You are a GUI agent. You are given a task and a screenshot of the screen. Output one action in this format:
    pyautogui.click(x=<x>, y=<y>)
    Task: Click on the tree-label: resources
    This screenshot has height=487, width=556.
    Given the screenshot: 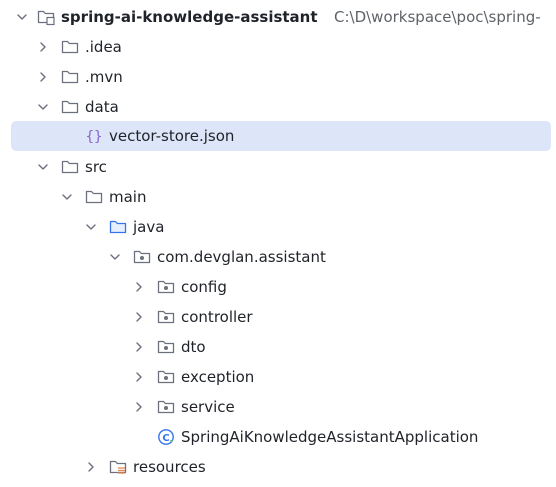 What is the action you would take?
    pyautogui.click(x=169, y=467)
    